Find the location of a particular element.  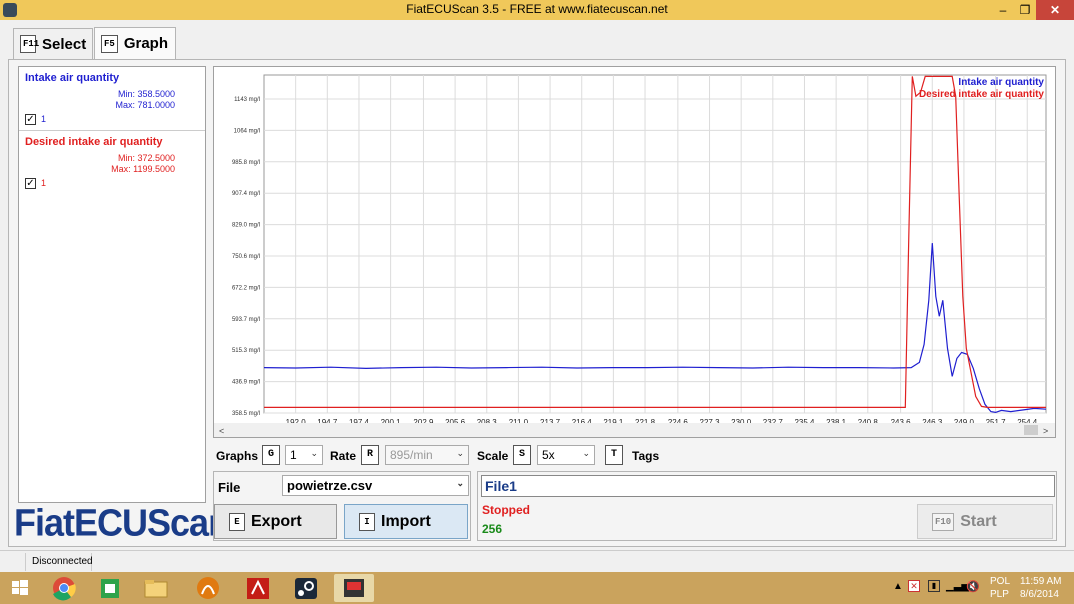

scale-value: 5x is located at coordinates (548, 455).